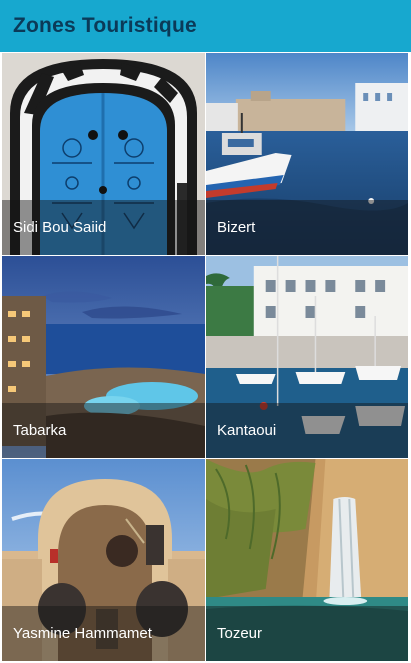  What do you see at coordinates (236, 227) in the screenshot?
I see `zone-name: Bizert` at bounding box center [236, 227].